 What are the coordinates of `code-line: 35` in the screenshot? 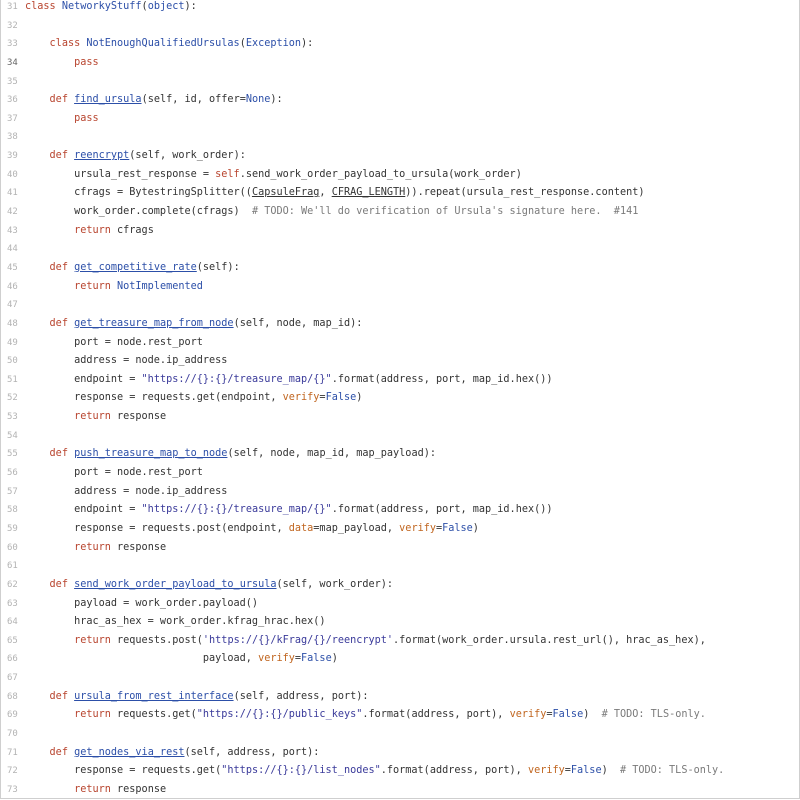 It's located at (400, 82).